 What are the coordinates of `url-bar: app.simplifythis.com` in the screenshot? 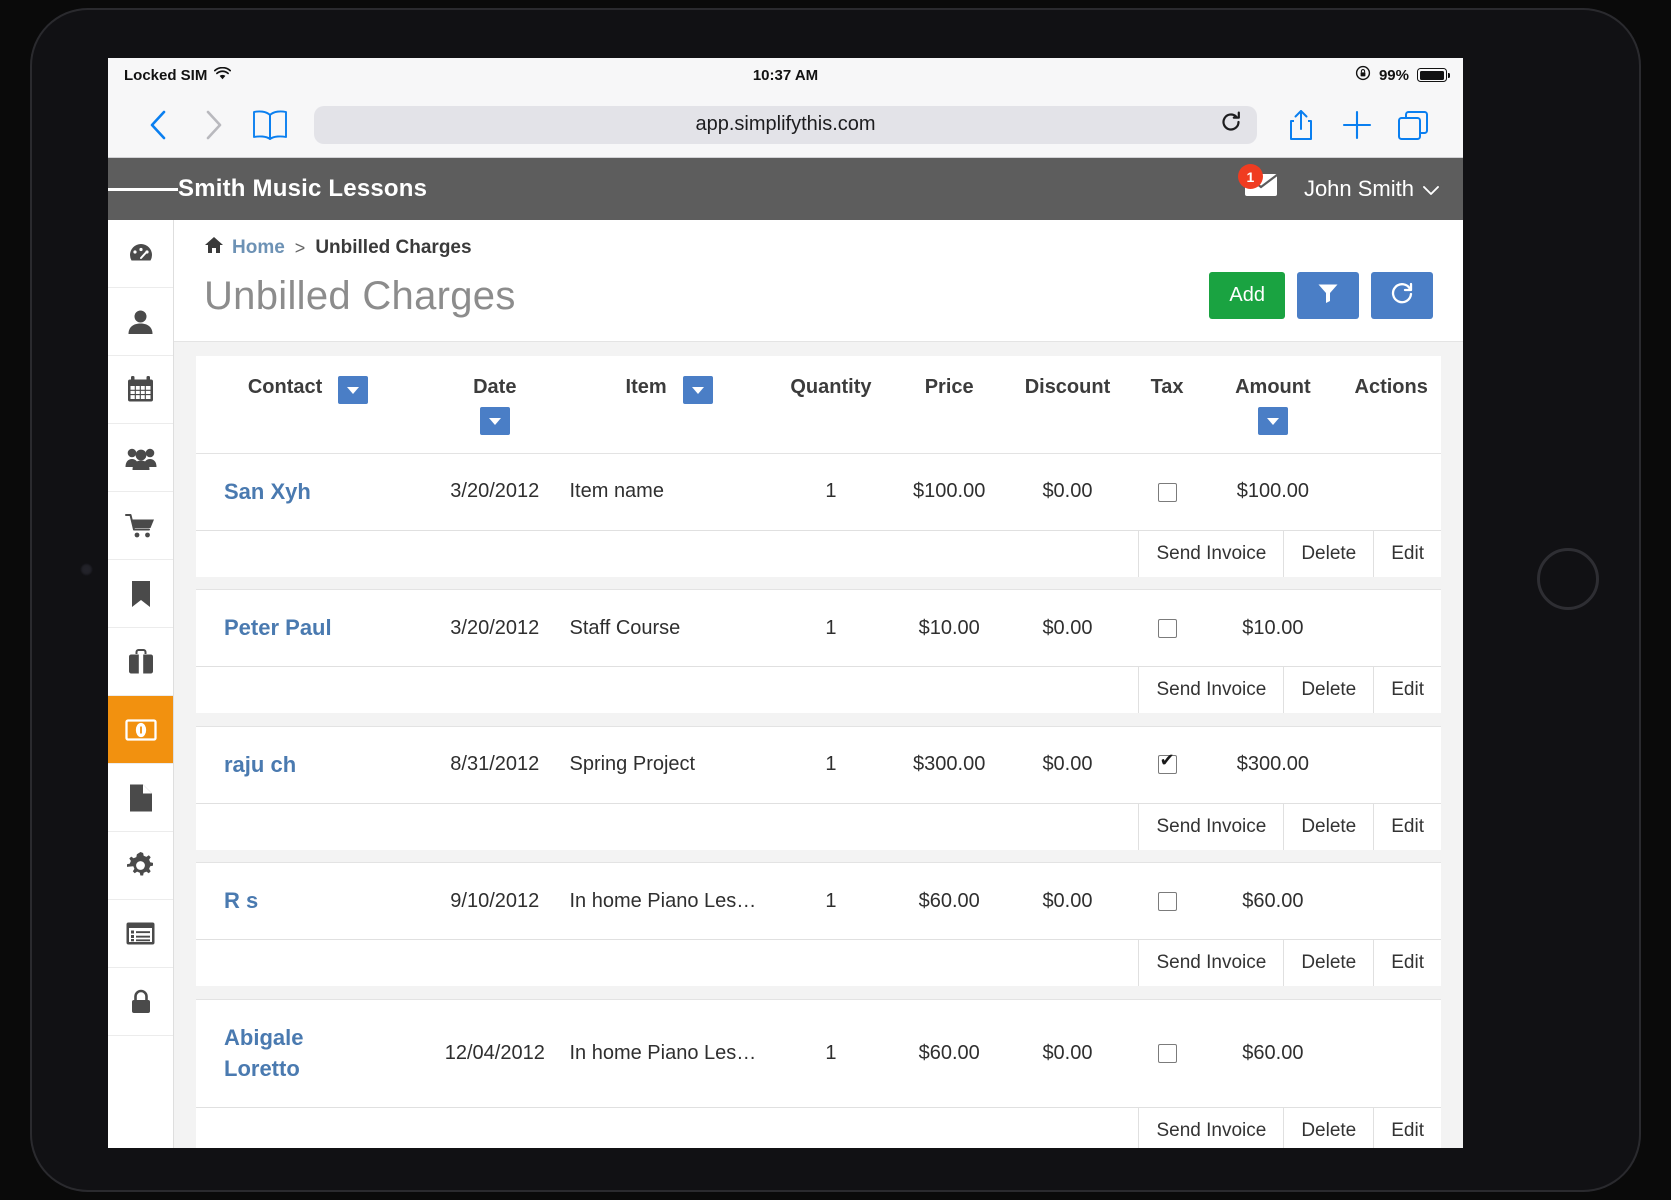 It's located at (785, 124).